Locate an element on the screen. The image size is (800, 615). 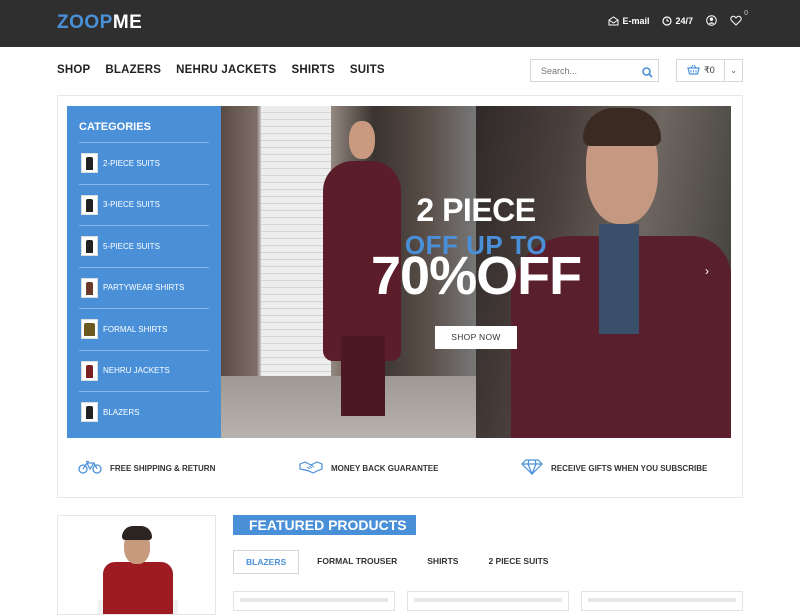
category-item-formal-shirts: FORMAL SHIRTS is located at coordinates (144, 329).